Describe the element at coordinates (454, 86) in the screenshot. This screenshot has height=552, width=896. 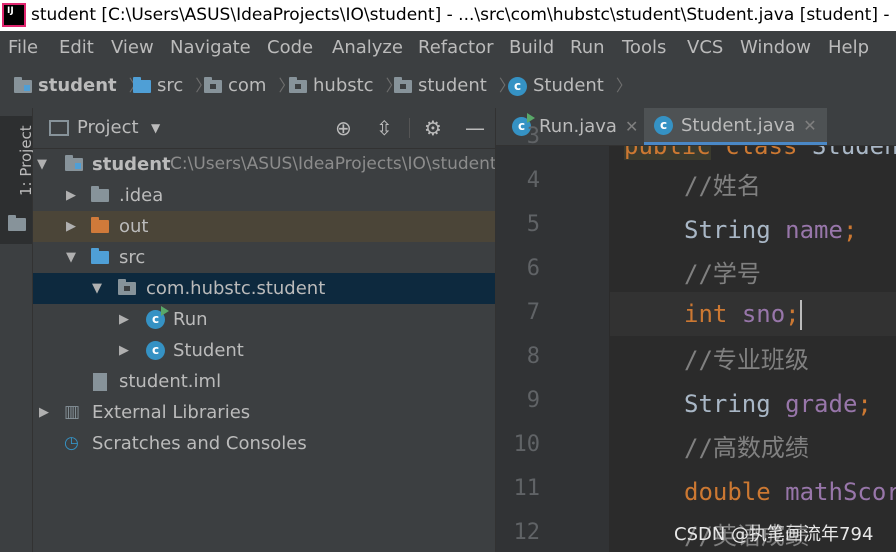
I see `crumb-student-package: student 〉` at that location.